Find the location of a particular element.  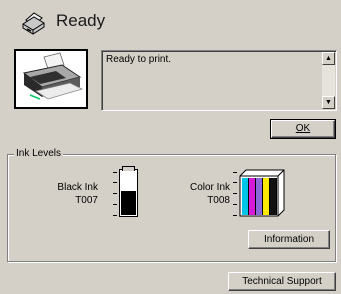

printer-icon is located at coordinates (33, 23).